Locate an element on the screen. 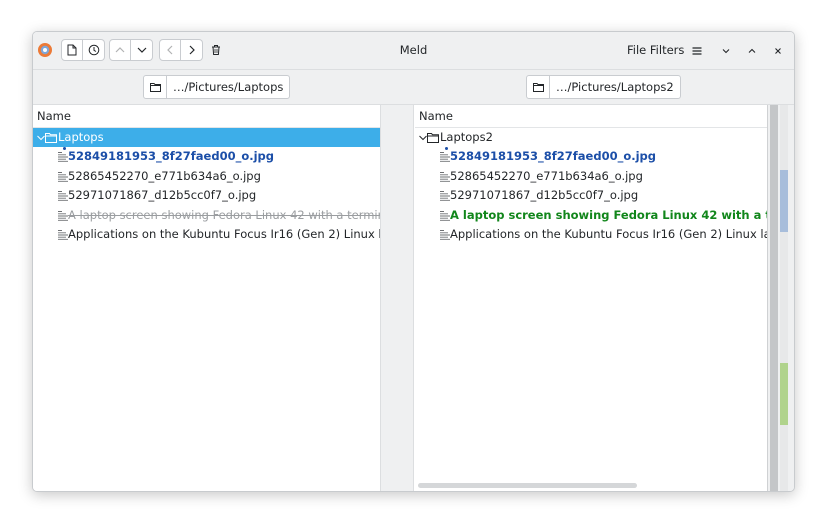 Image resolution: width=825 pixels, height=523 pixels. left-file-row: 52865452270_e771b634a6_o.jpg is located at coordinates (206, 176).